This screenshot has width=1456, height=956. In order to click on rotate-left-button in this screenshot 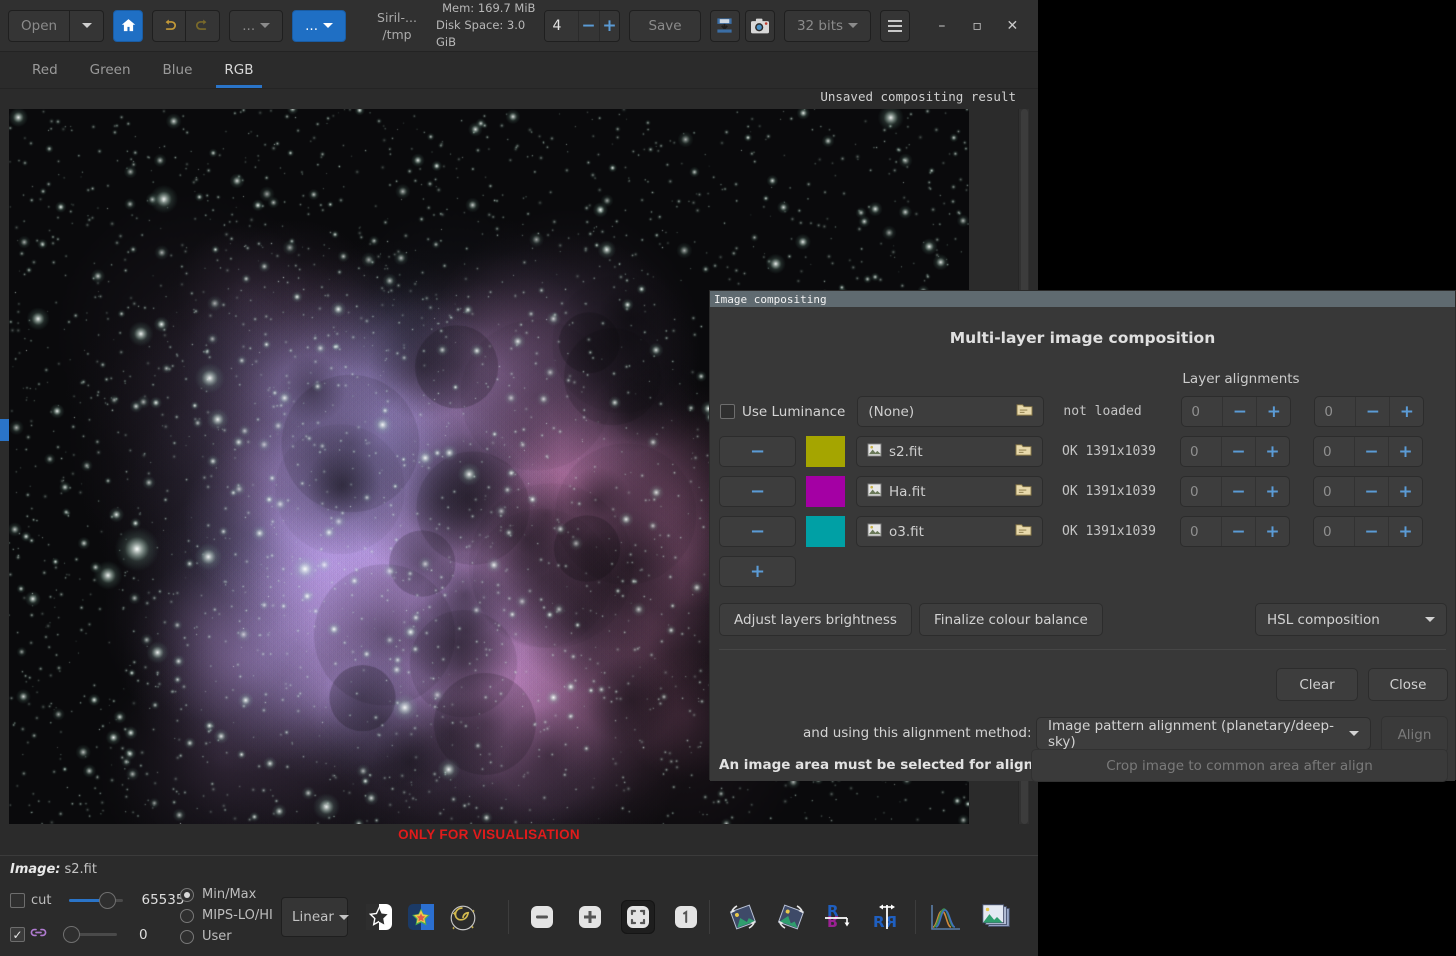, I will do `click(743, 917)`.